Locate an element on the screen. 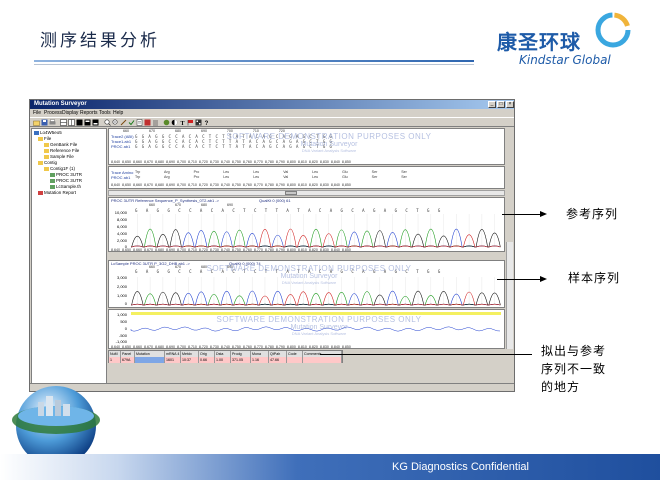  maximize-icon: □ is located at coordinates (501, 104).